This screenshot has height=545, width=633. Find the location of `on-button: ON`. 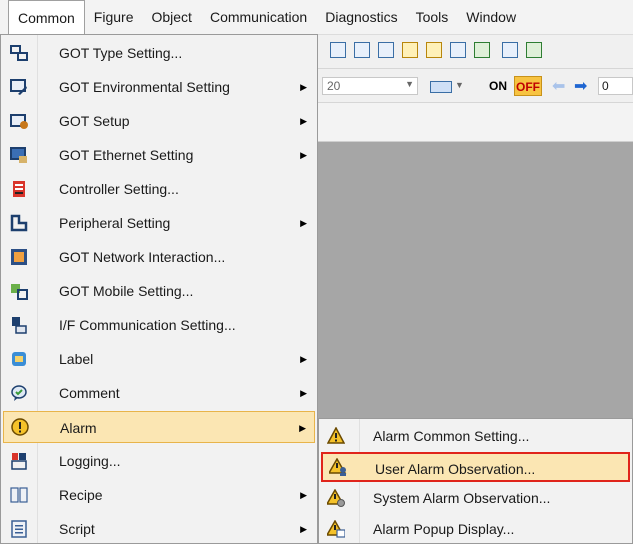

on-button: ON is located at coordinates (498, 86).